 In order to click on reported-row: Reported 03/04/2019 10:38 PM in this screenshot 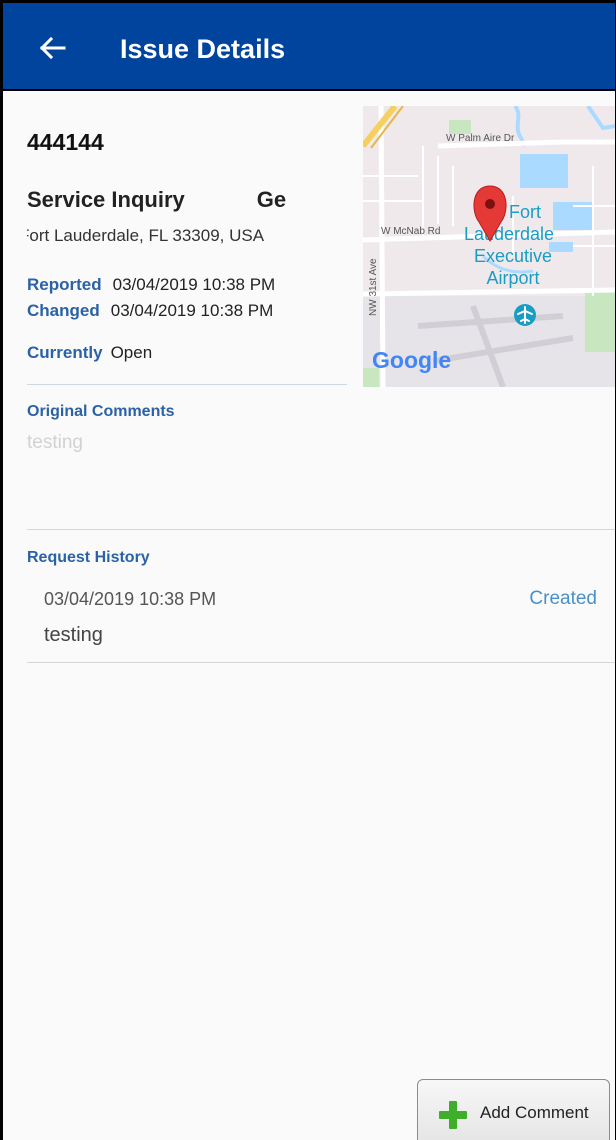, I will do `click(151, 285)`.